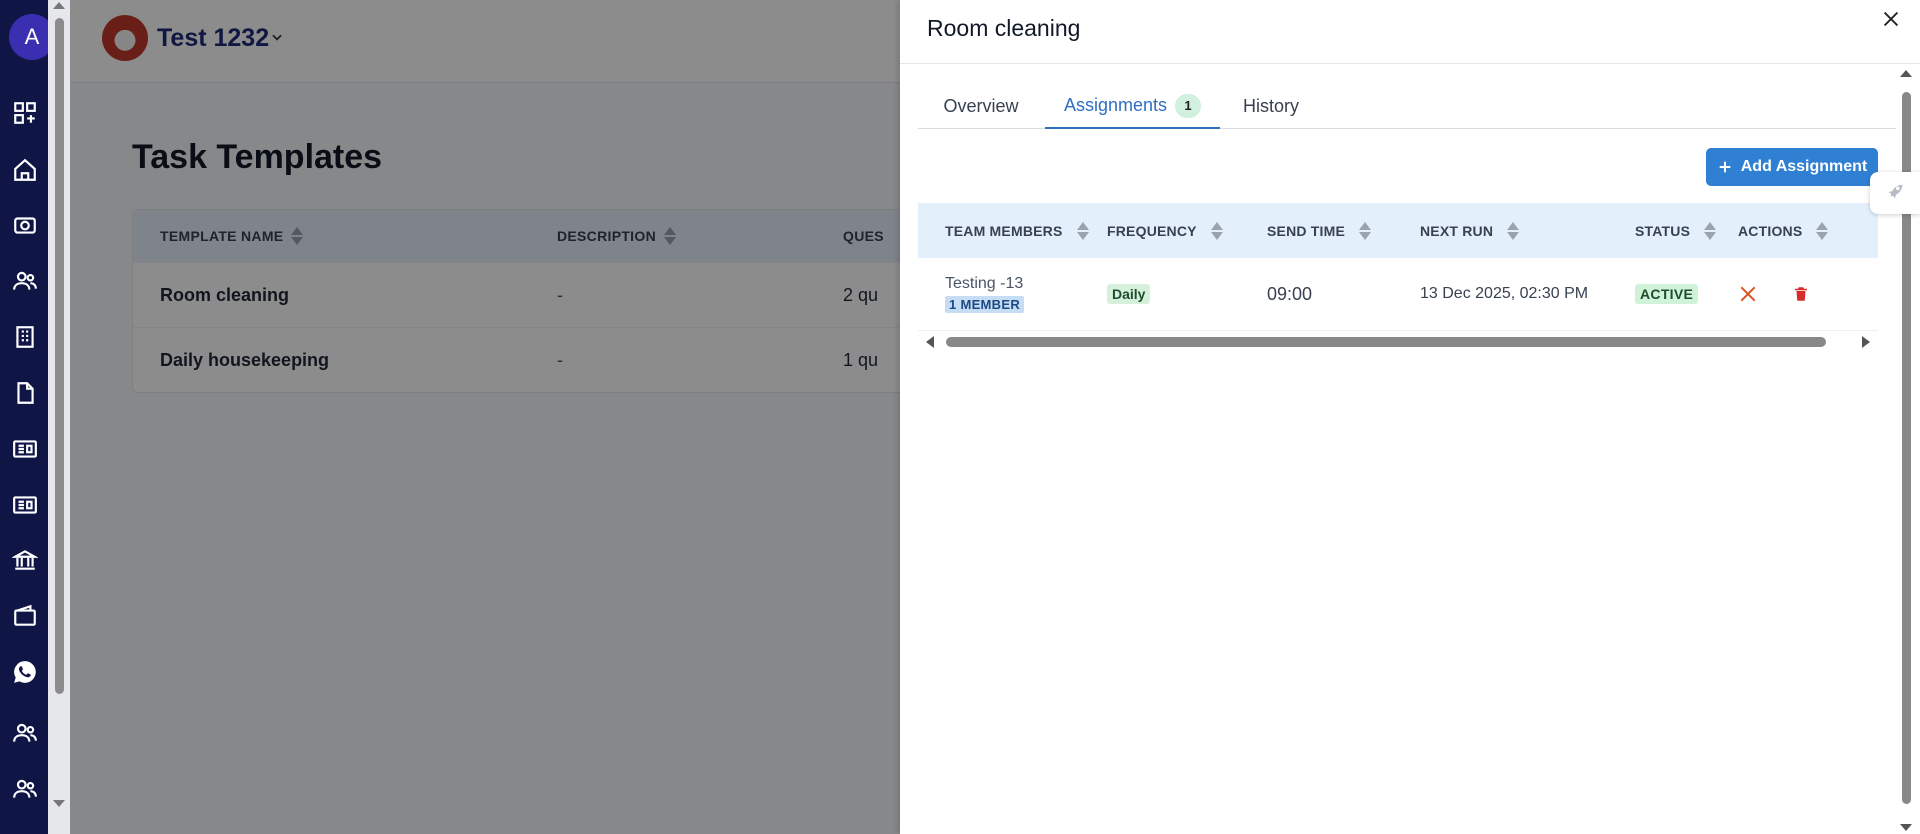 The height and width of the screenshot is (834, 1920). I want to click on status-badge: ACTIVE, so click(1667, 294).